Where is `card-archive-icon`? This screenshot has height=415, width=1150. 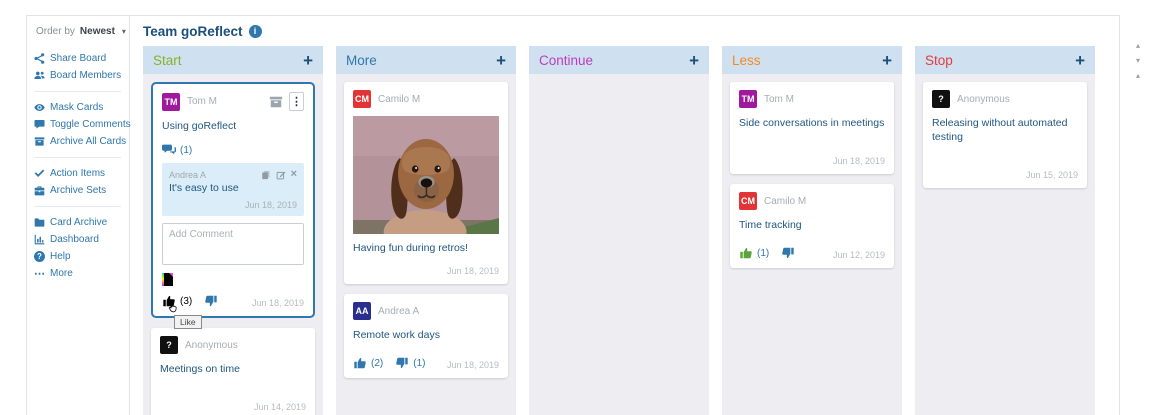
card-archive-icon is located at coordinates (39, 222).